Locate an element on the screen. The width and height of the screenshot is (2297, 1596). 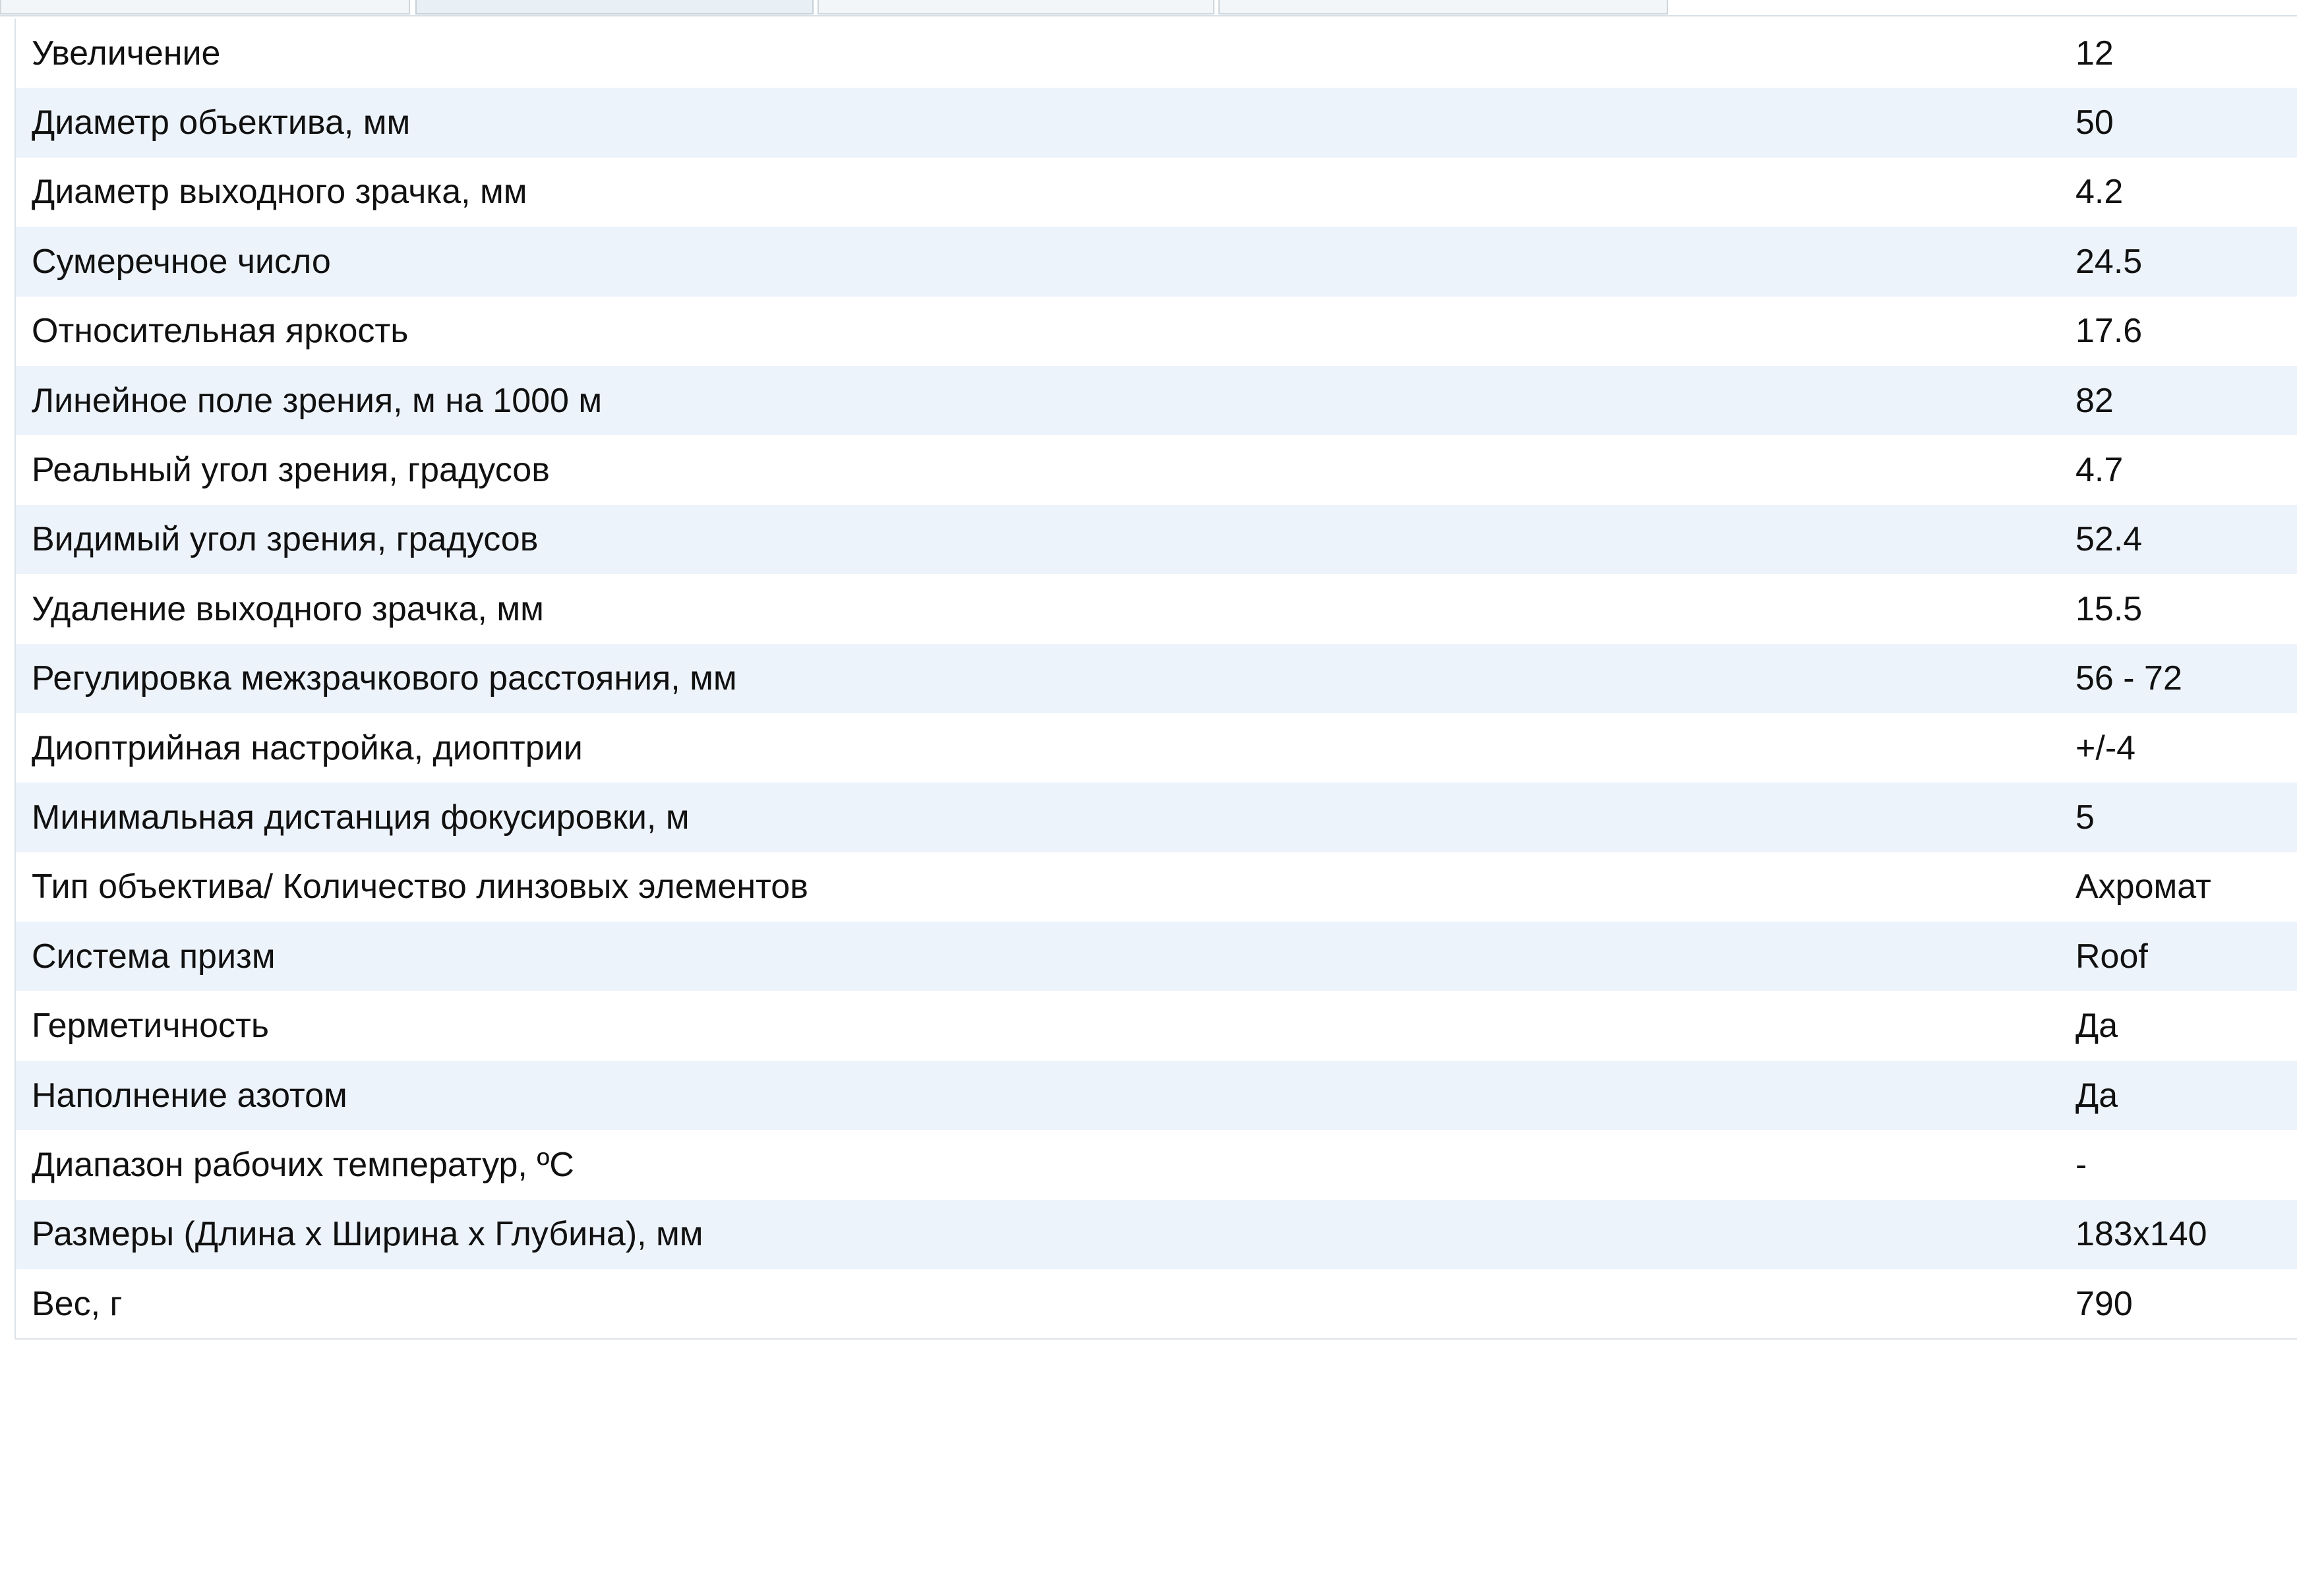
spec-value: Ахромат is located at coordinates (2143, 887).